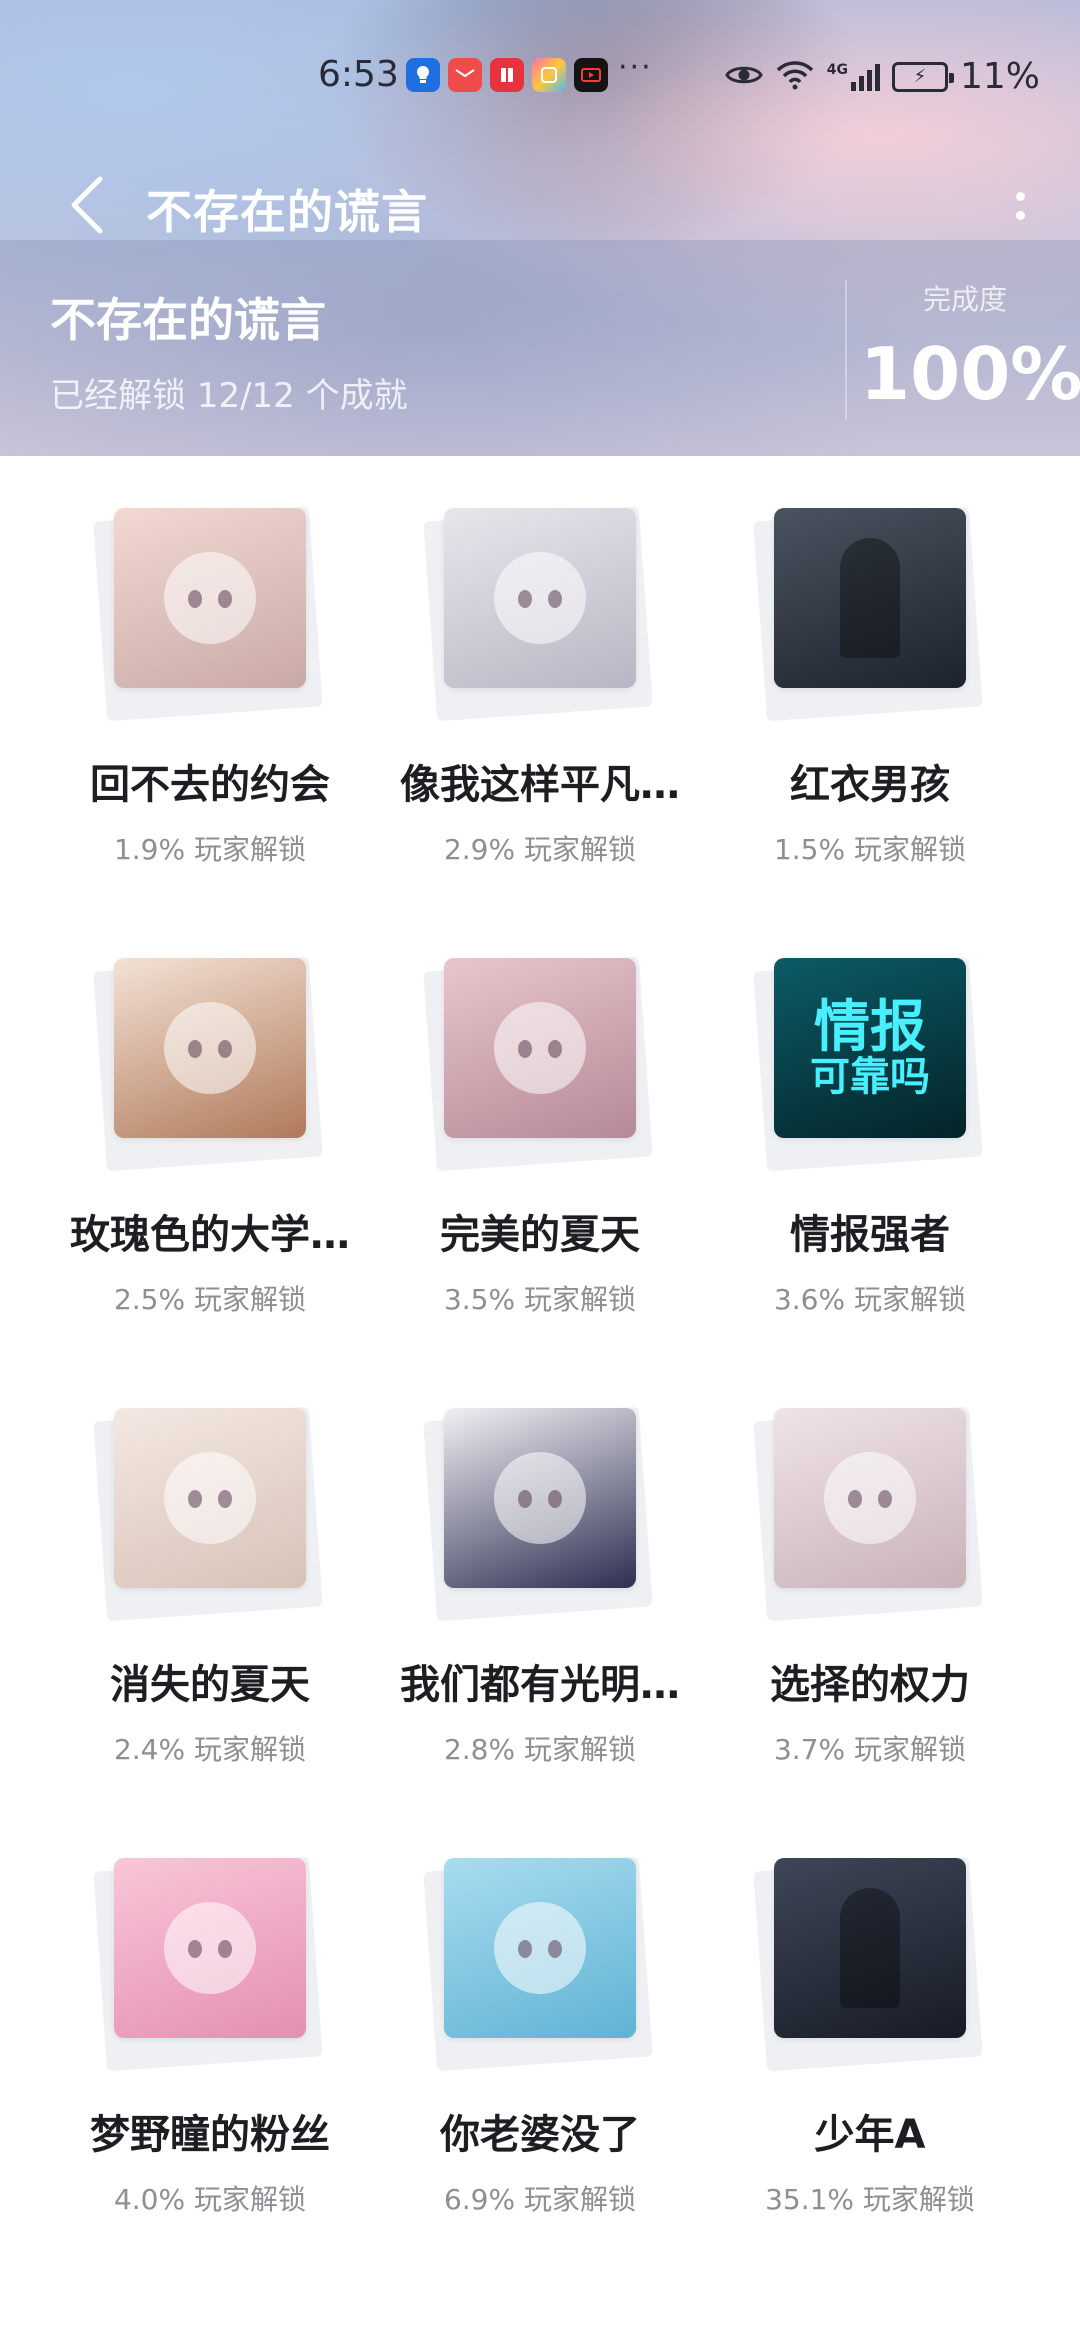 Image resolution: width=1080 pixels, height=2340 pixels. I want to click on battery-percent: 11%, so click(999, 76).